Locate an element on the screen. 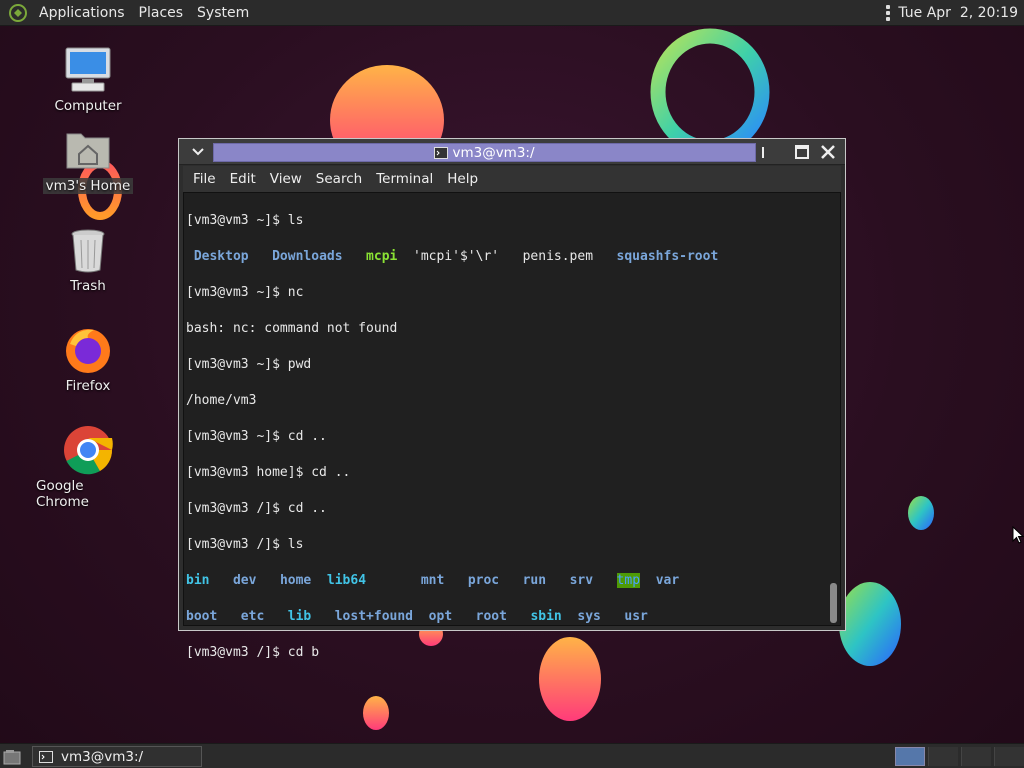 The image size is (1024, 768). desktop-icon-chrome: Google Chrome is located at coordinates (88, 467).